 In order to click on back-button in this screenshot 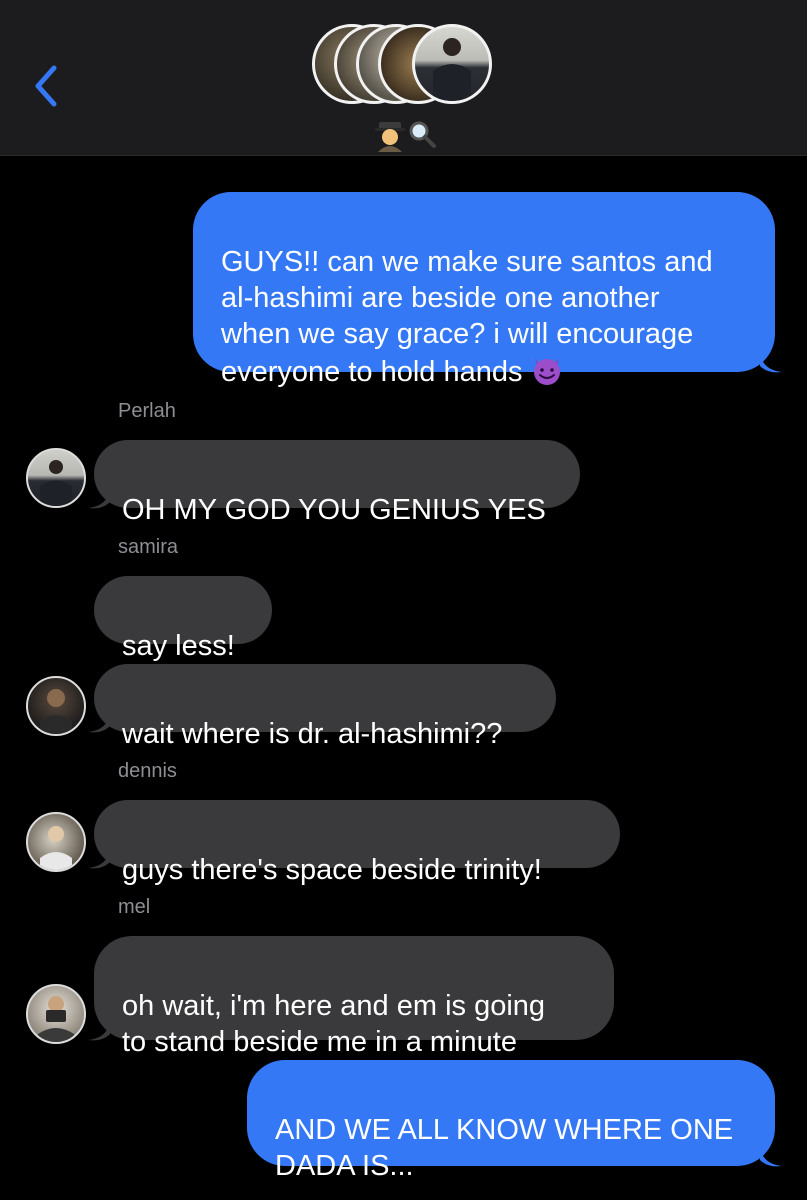, I will do `click(46, 86)`.